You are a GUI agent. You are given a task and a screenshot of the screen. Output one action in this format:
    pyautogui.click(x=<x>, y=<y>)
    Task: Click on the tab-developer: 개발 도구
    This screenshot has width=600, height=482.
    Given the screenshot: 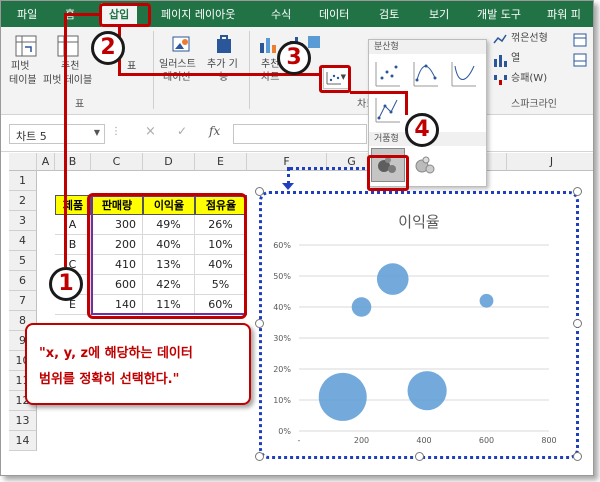 What is the action you would take?
    pyautogui.click(x=499, y=14)
    